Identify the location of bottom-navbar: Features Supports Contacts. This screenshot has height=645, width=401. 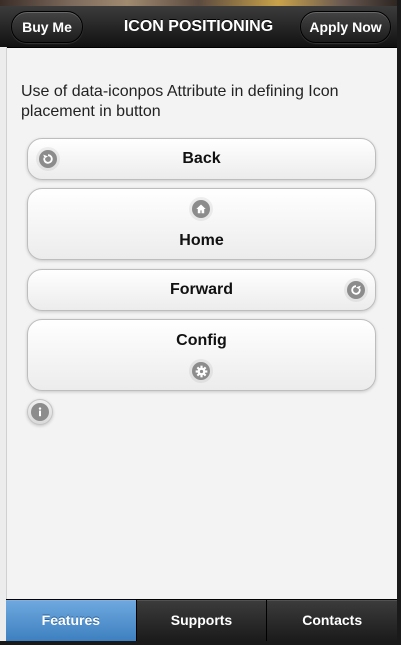
(201, 620).